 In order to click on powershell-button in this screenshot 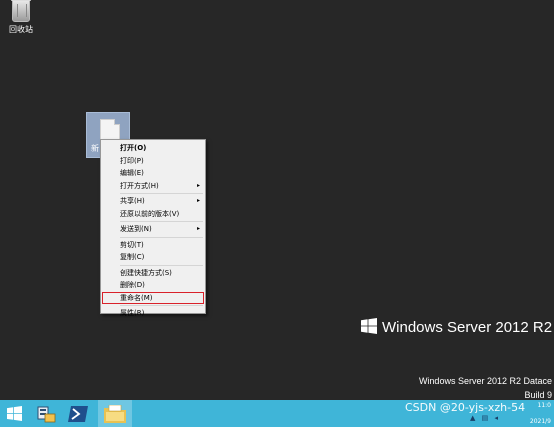, I will do `click(77, 413)`.